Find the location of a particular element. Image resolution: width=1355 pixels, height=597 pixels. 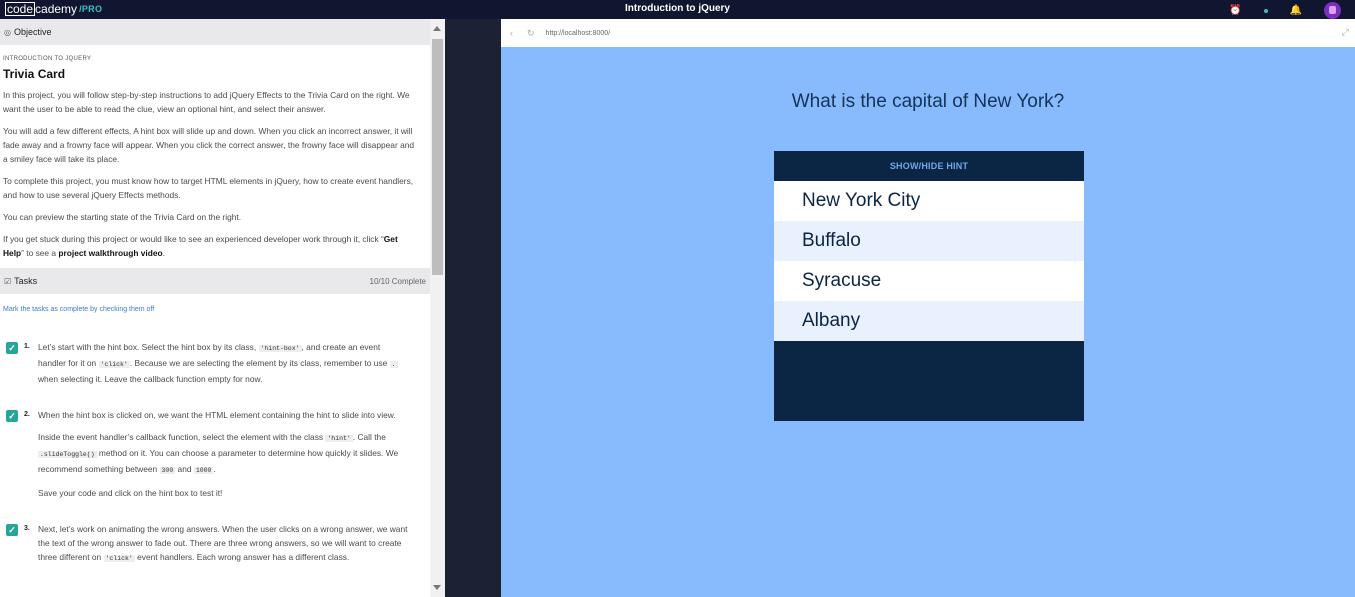

tasks-icon: ☑ is located at coordinates (8, 281).